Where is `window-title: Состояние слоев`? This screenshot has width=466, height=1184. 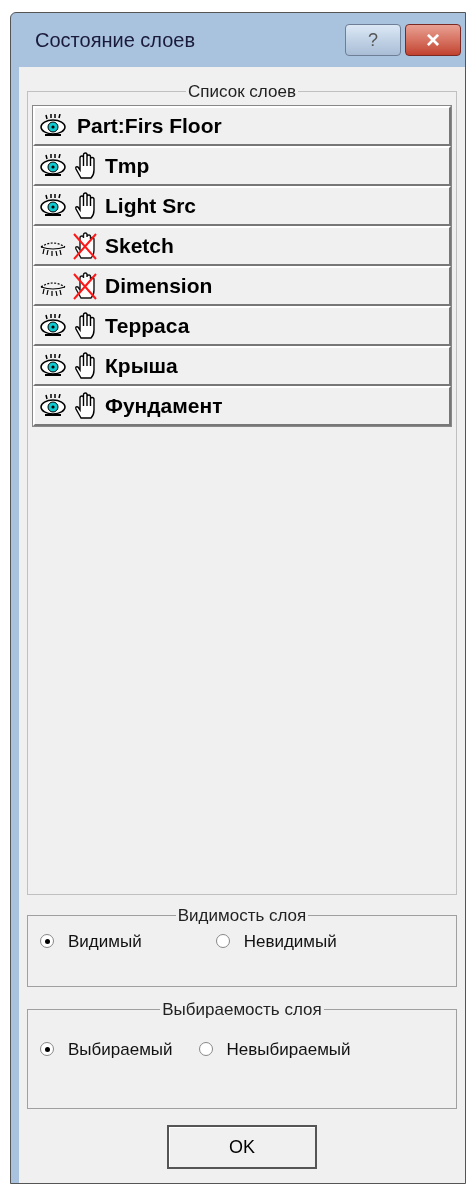
window-title: Состояние слоев is located at coordinates (116, 40).